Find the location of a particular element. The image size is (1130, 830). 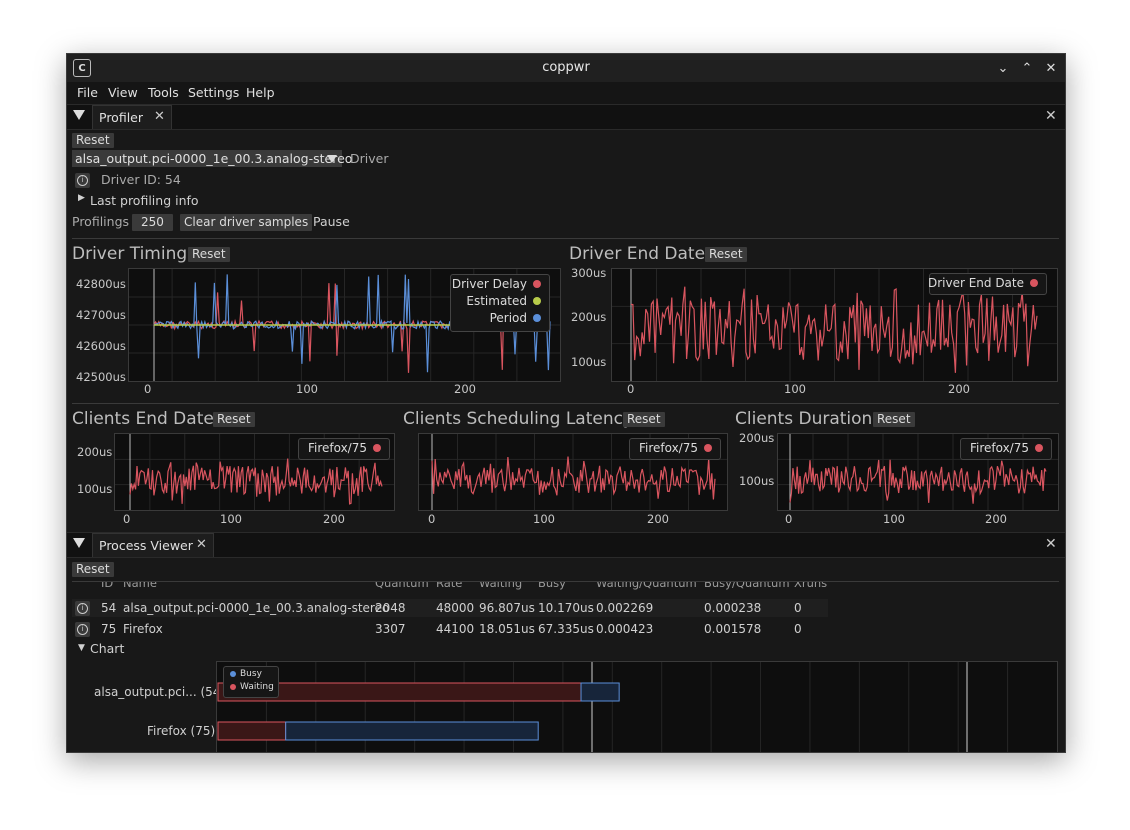

table-cell: Firefox is located at coordinates (143, 629).